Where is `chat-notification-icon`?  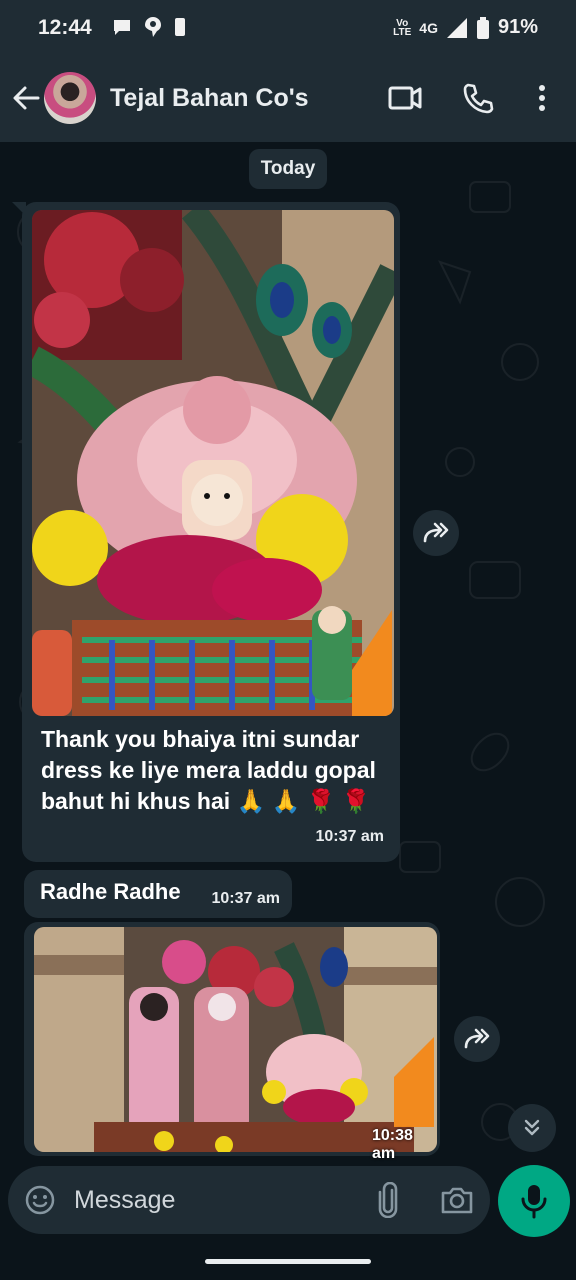
chat-notification-icon is located at coordinates (122, 27).